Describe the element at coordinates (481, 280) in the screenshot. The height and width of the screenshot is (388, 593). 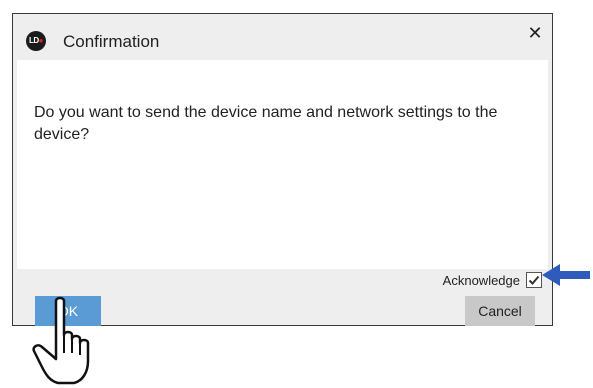
I see `acknowledge-label: Acknowledge` at that location.